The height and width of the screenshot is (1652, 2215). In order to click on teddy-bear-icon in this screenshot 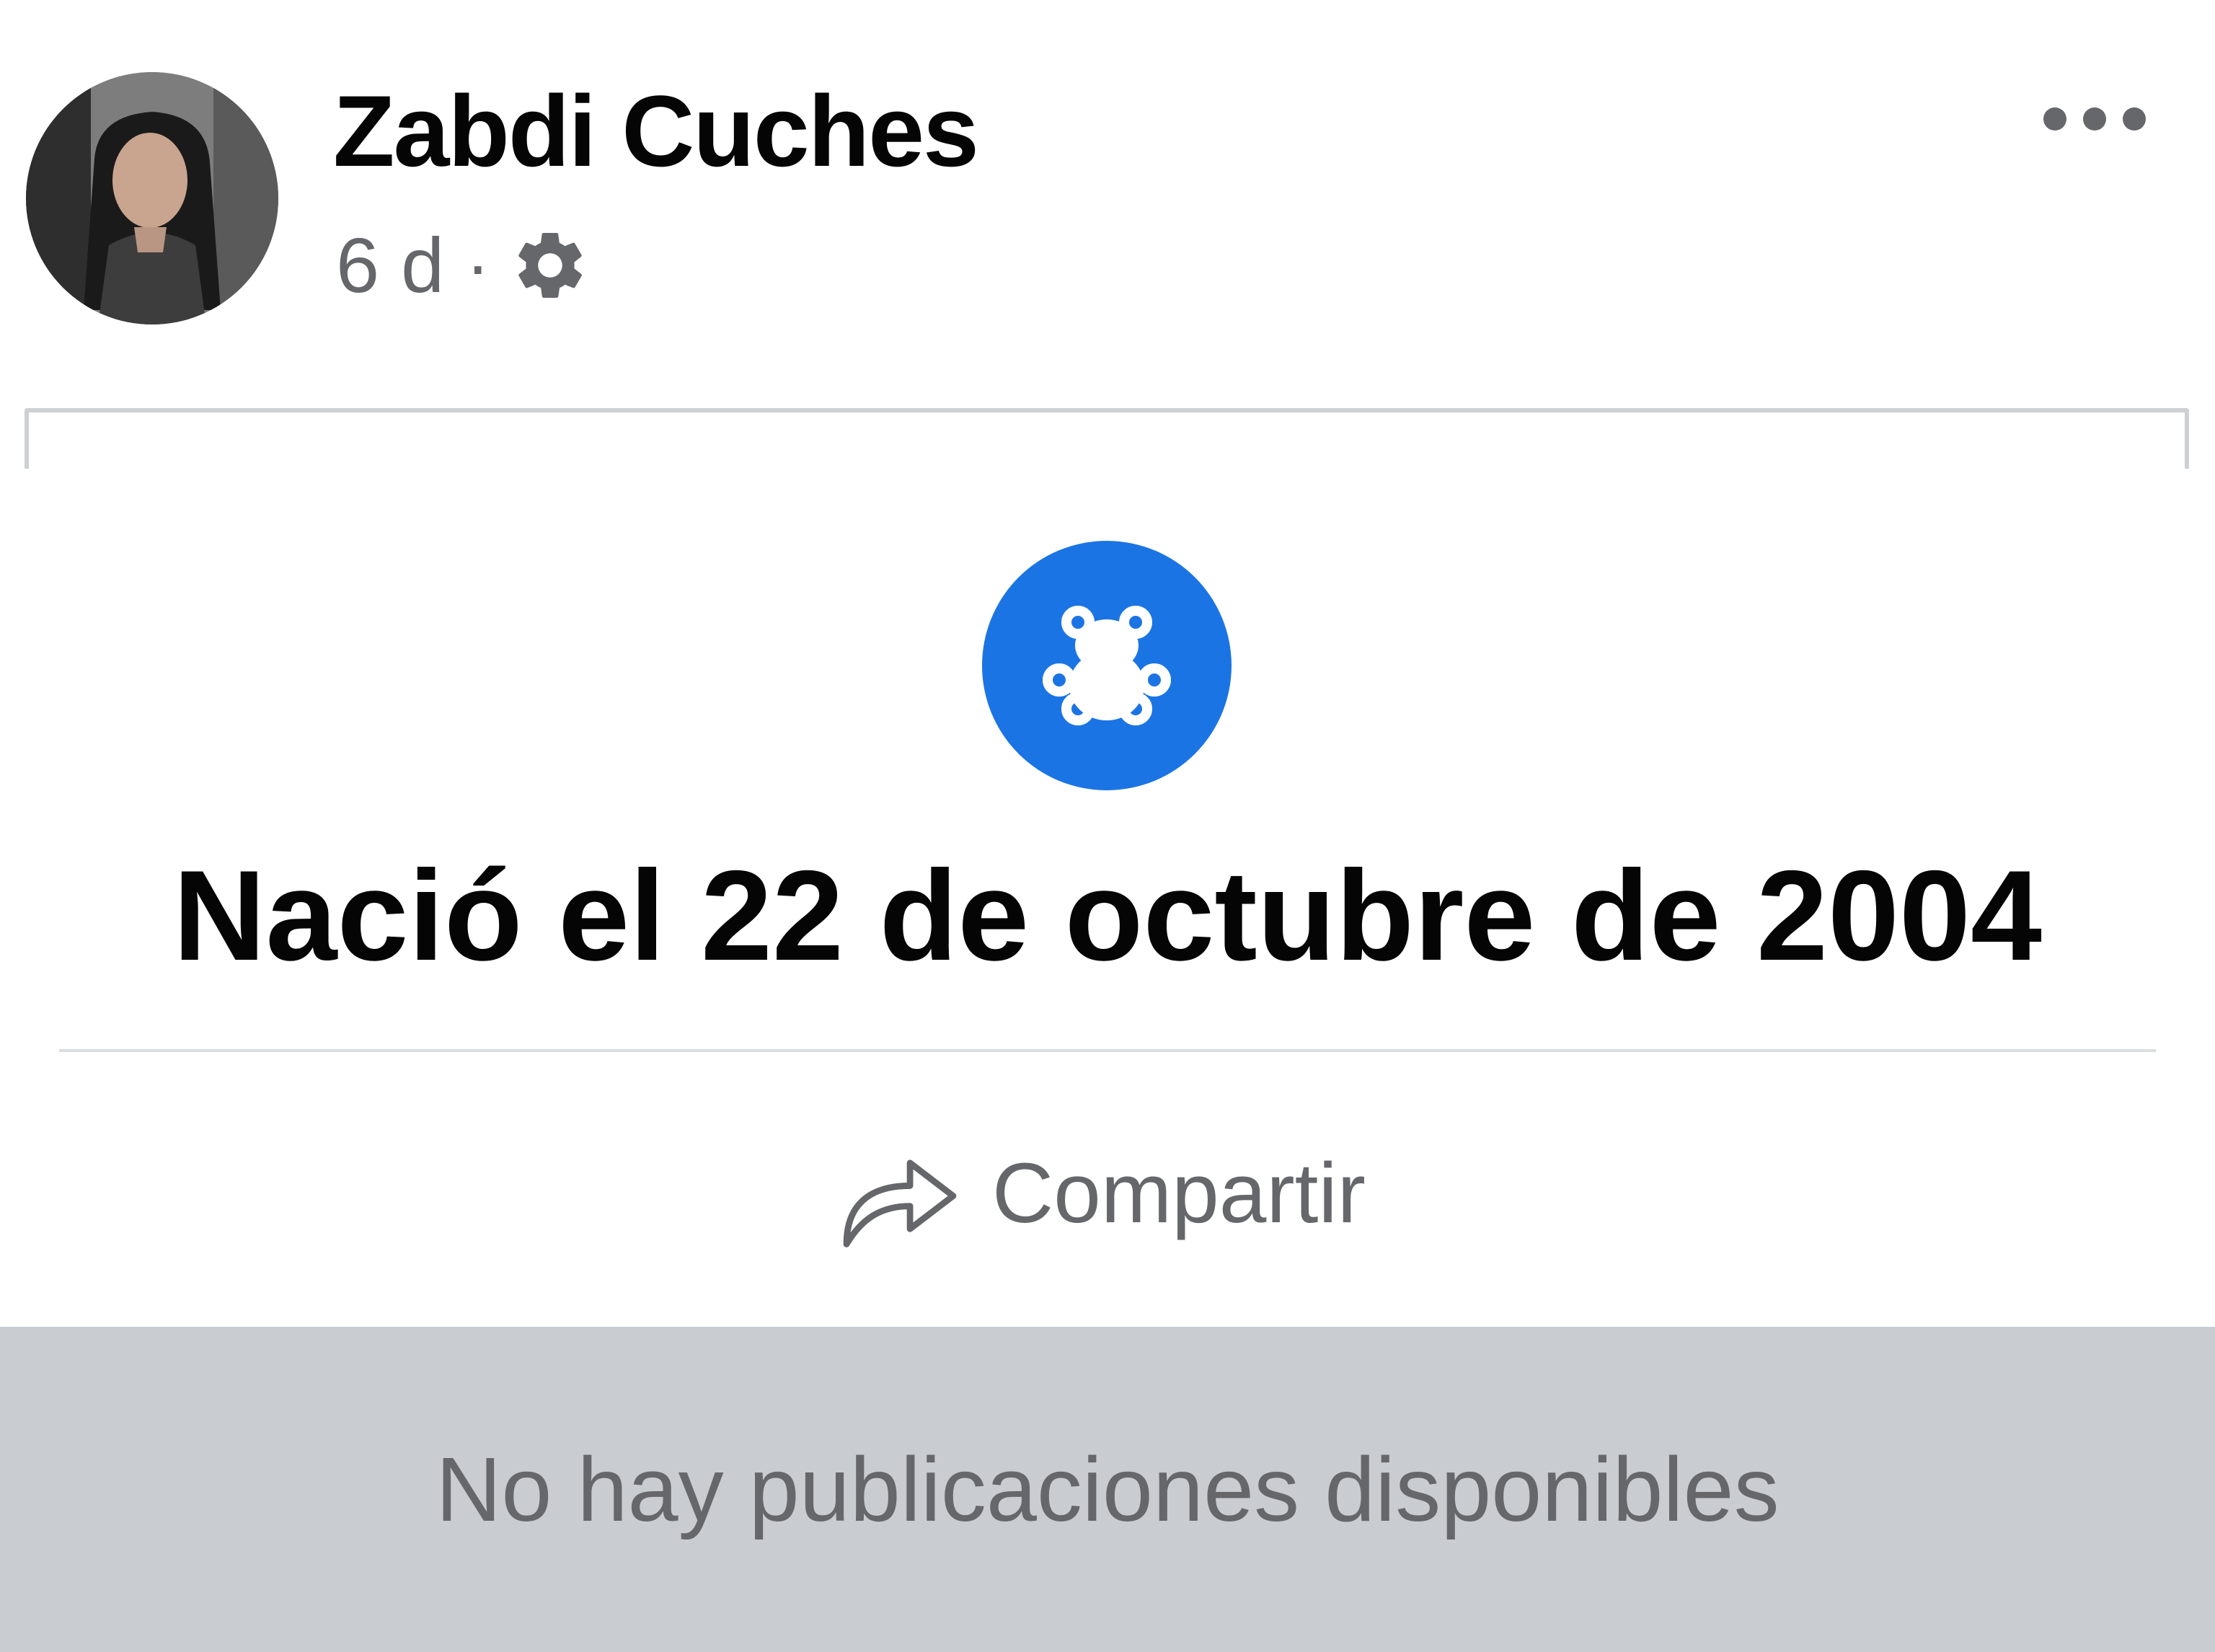, I will do `click(1107, 665)`.